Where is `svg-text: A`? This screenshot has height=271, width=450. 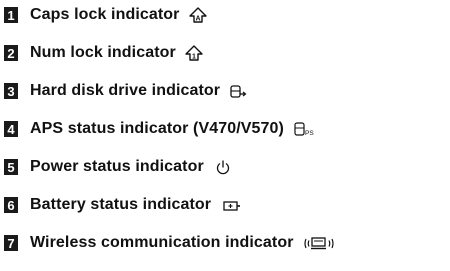 svg-text: A is located at coordinates (197, 18).